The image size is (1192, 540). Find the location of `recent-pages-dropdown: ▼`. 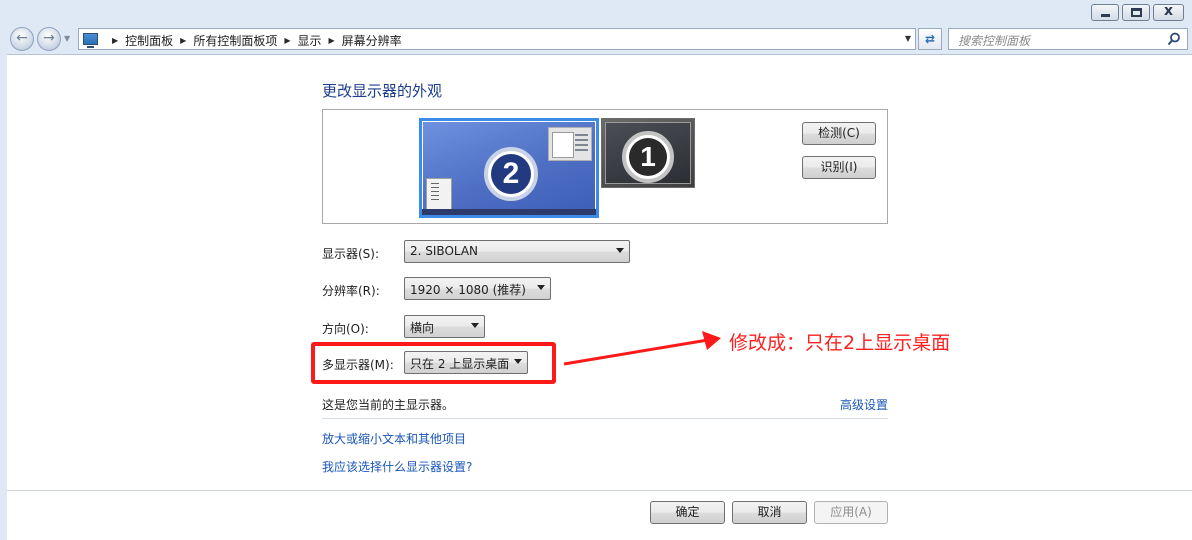

recent-pages-dropdown: ▼ is located at coordinates (67, 38).